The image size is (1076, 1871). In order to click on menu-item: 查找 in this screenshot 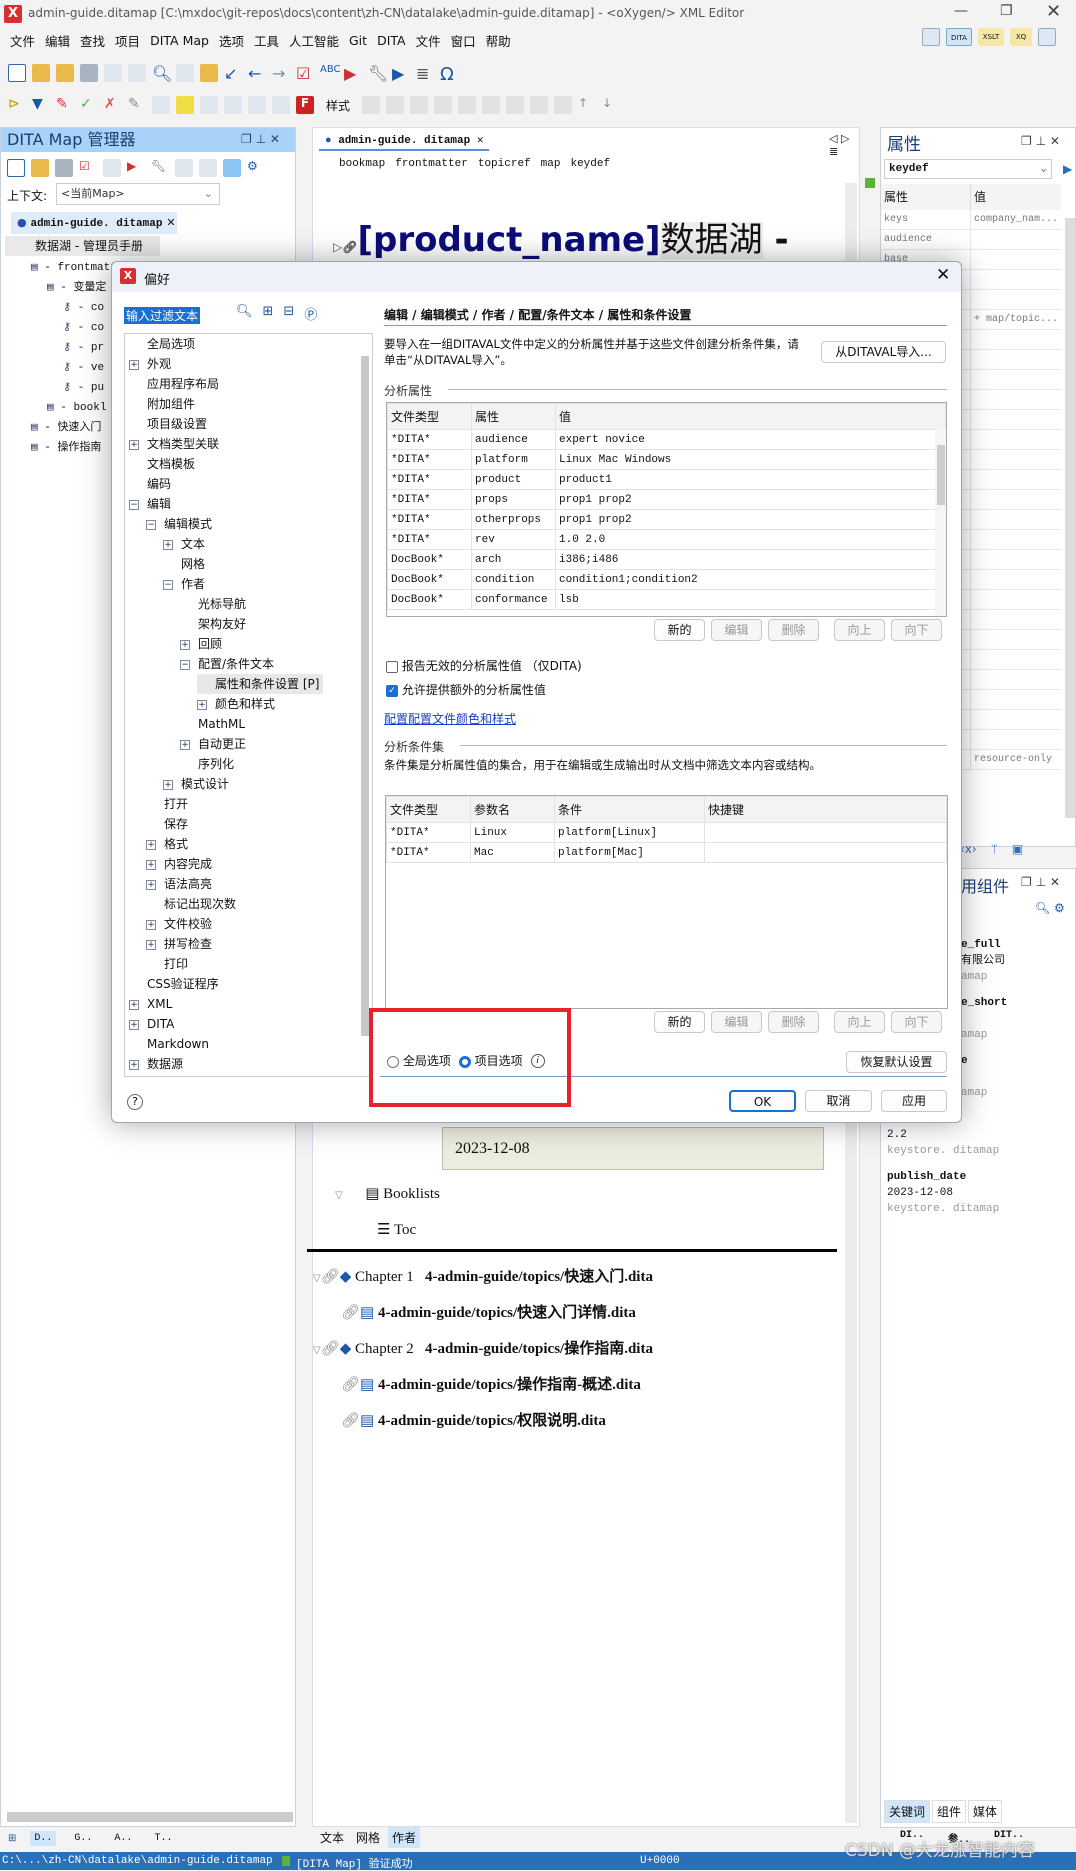, I will do `click(95, 40)`.